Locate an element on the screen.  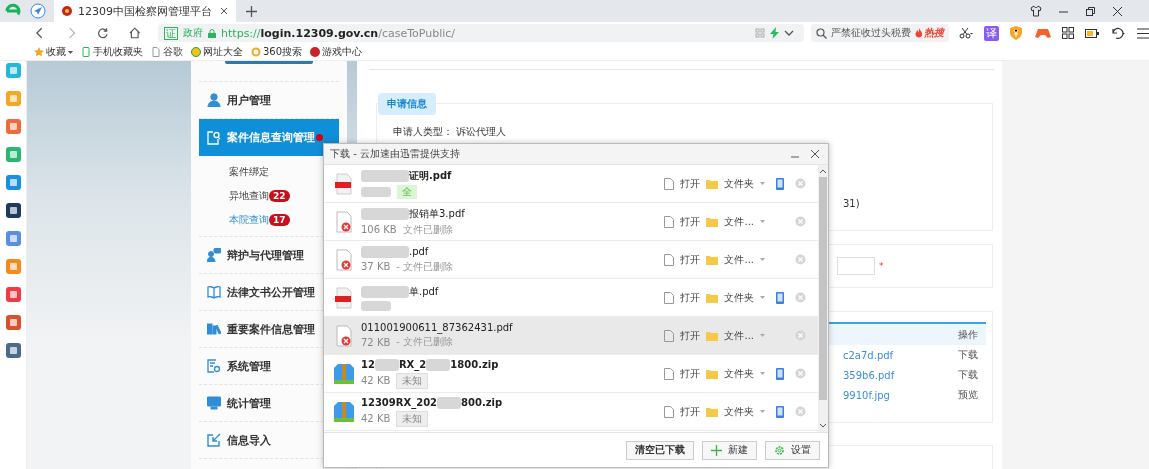
lock-icon is located at coordinates (212, 33).